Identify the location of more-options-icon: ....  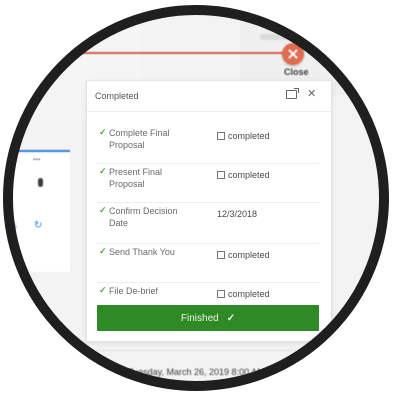
(37, 157).